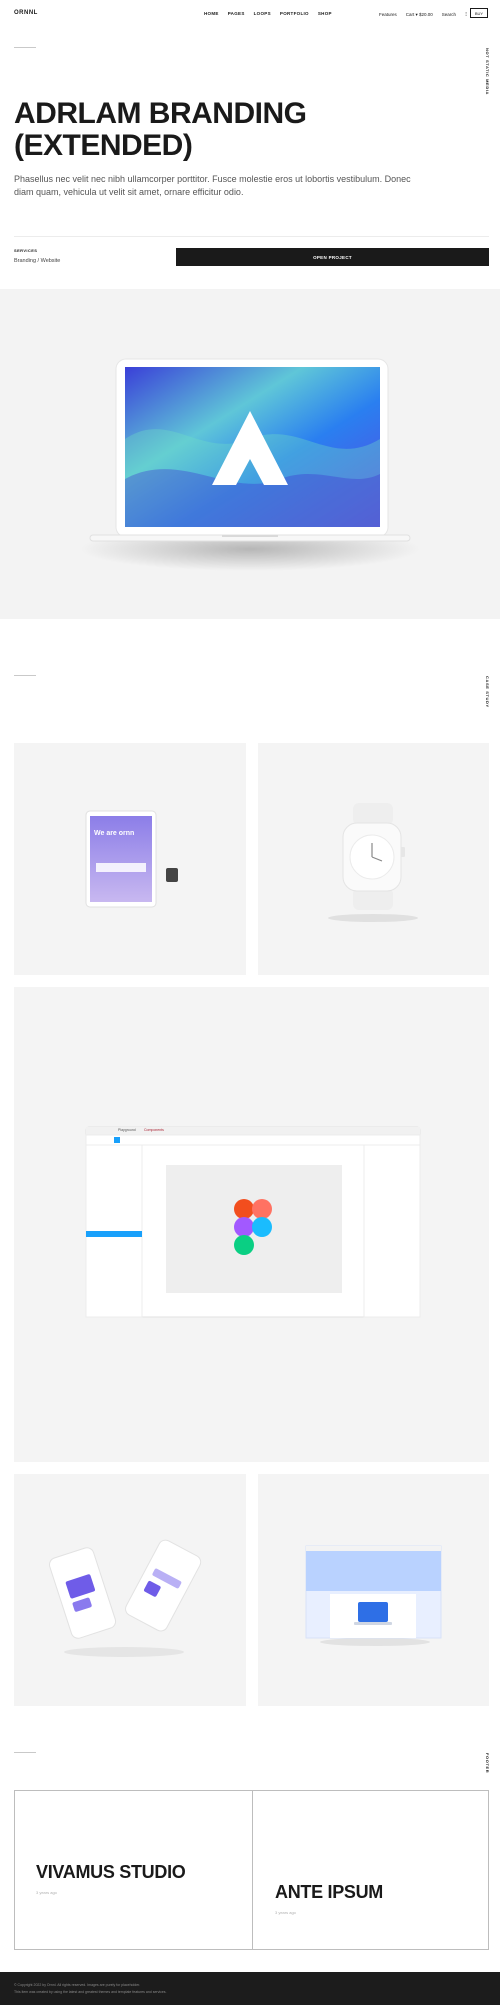 This screenshot has width=500, height=2005. Describe the element at coordinates (26, 13) in the screenshot. I see `site-logo: ORNNL` at that location.